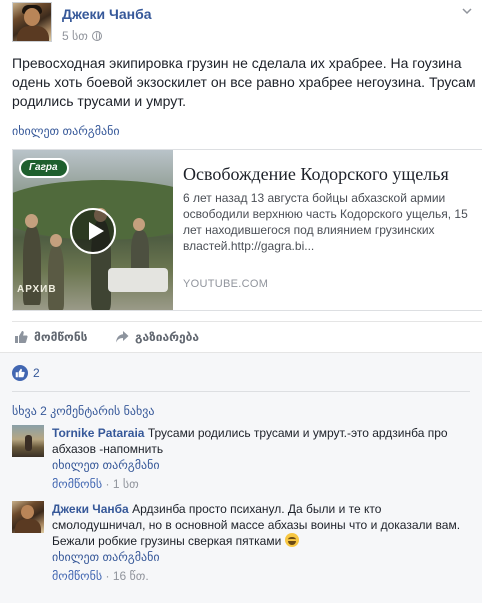 Image resolution: width=482 pixels, height=603 pixels. Describe the element at coordinates (36, 373) in the screenshot. I see `like-count: 2` at that location.